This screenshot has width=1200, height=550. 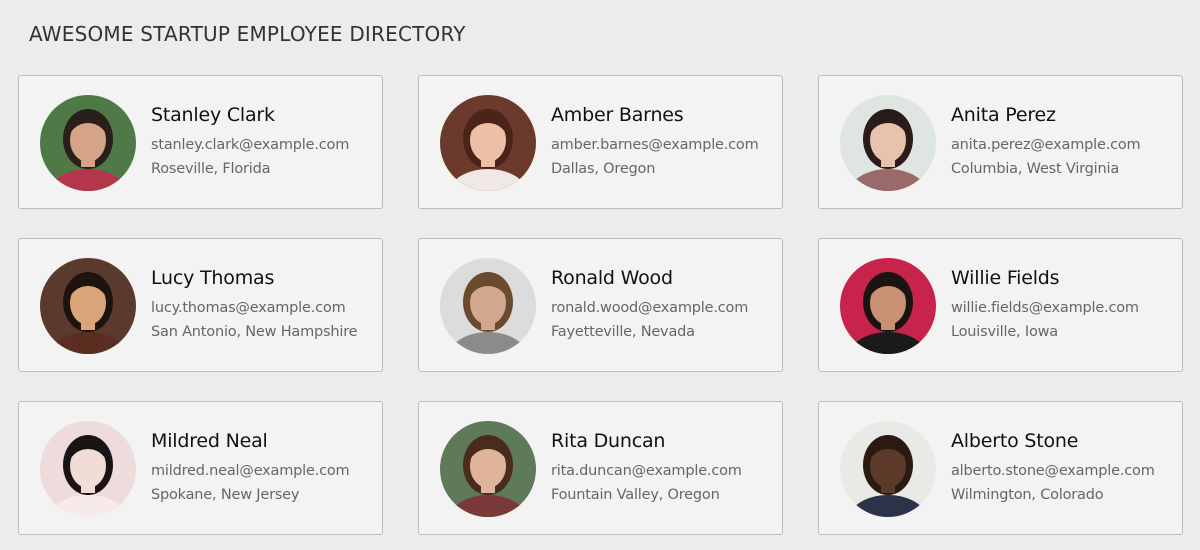 I want to click on employee-email: amber.barnes@example.com, so click(x=655, y=144).